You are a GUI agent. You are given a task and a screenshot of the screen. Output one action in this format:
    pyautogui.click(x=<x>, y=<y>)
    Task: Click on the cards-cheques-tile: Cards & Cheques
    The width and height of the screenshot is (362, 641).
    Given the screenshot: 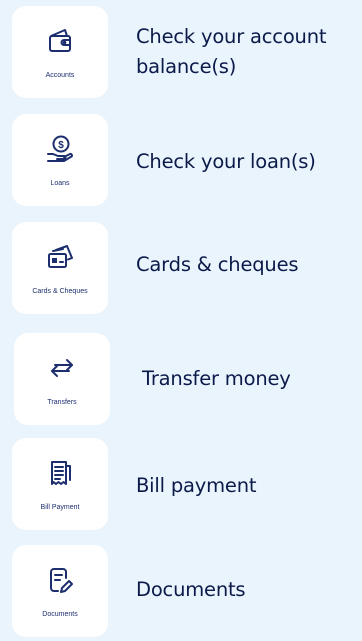 What is the action you would take?
    pyautogui.click(x=60, y=268)
    